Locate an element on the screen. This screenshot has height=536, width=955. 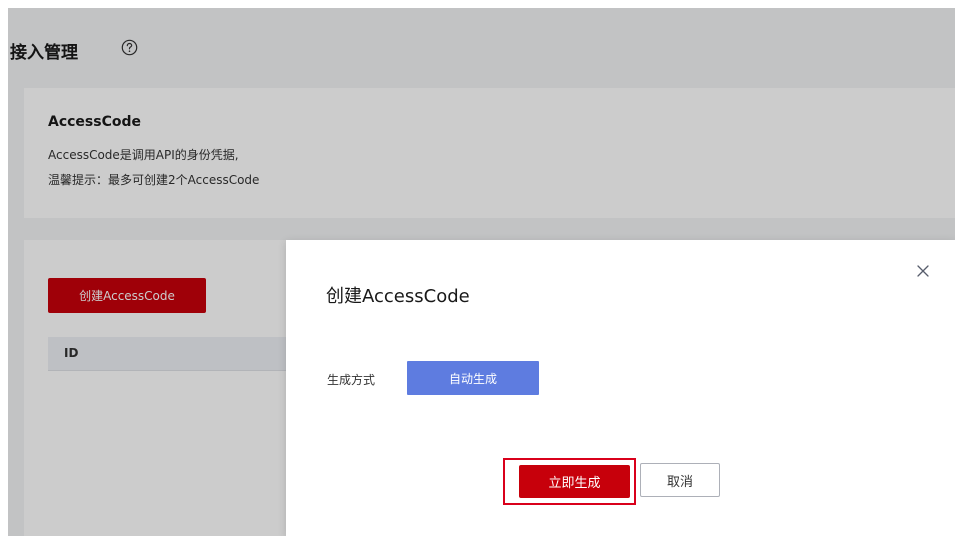
close-icon is located at coordinates (923, 271).